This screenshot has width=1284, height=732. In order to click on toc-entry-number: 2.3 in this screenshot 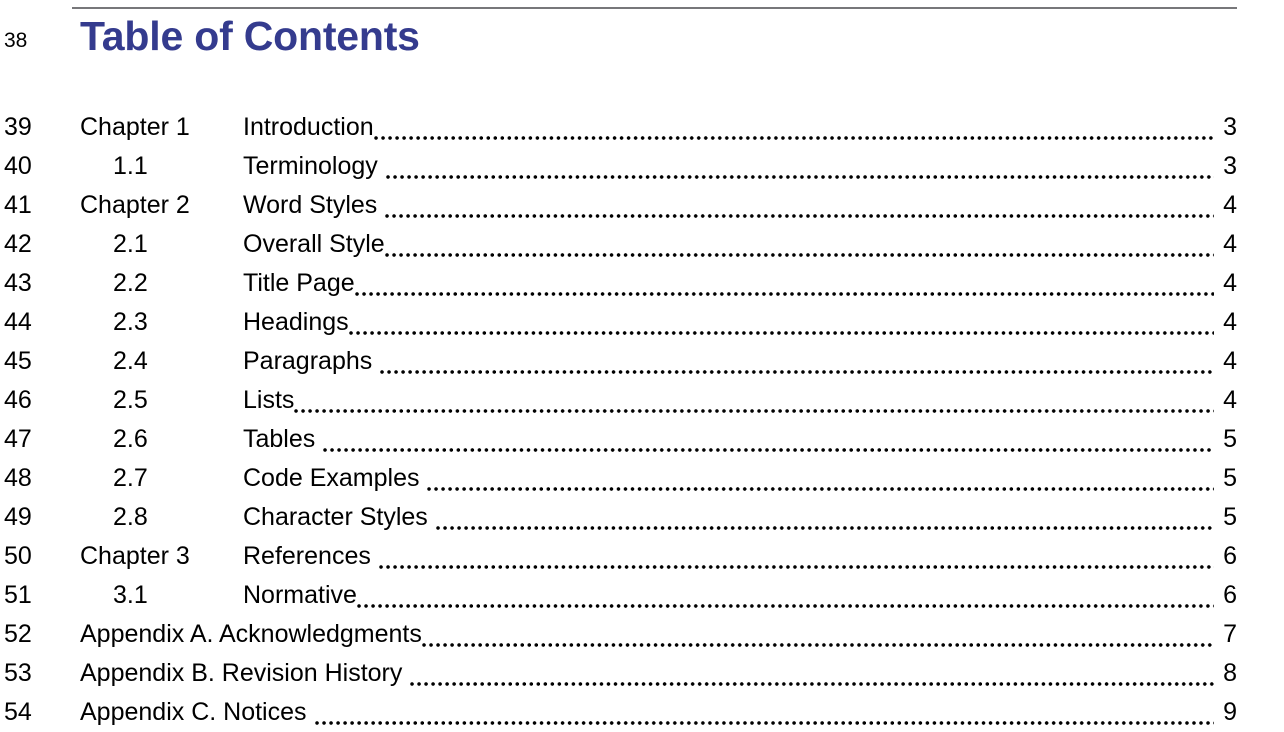, I will do `click(130, 322)`.